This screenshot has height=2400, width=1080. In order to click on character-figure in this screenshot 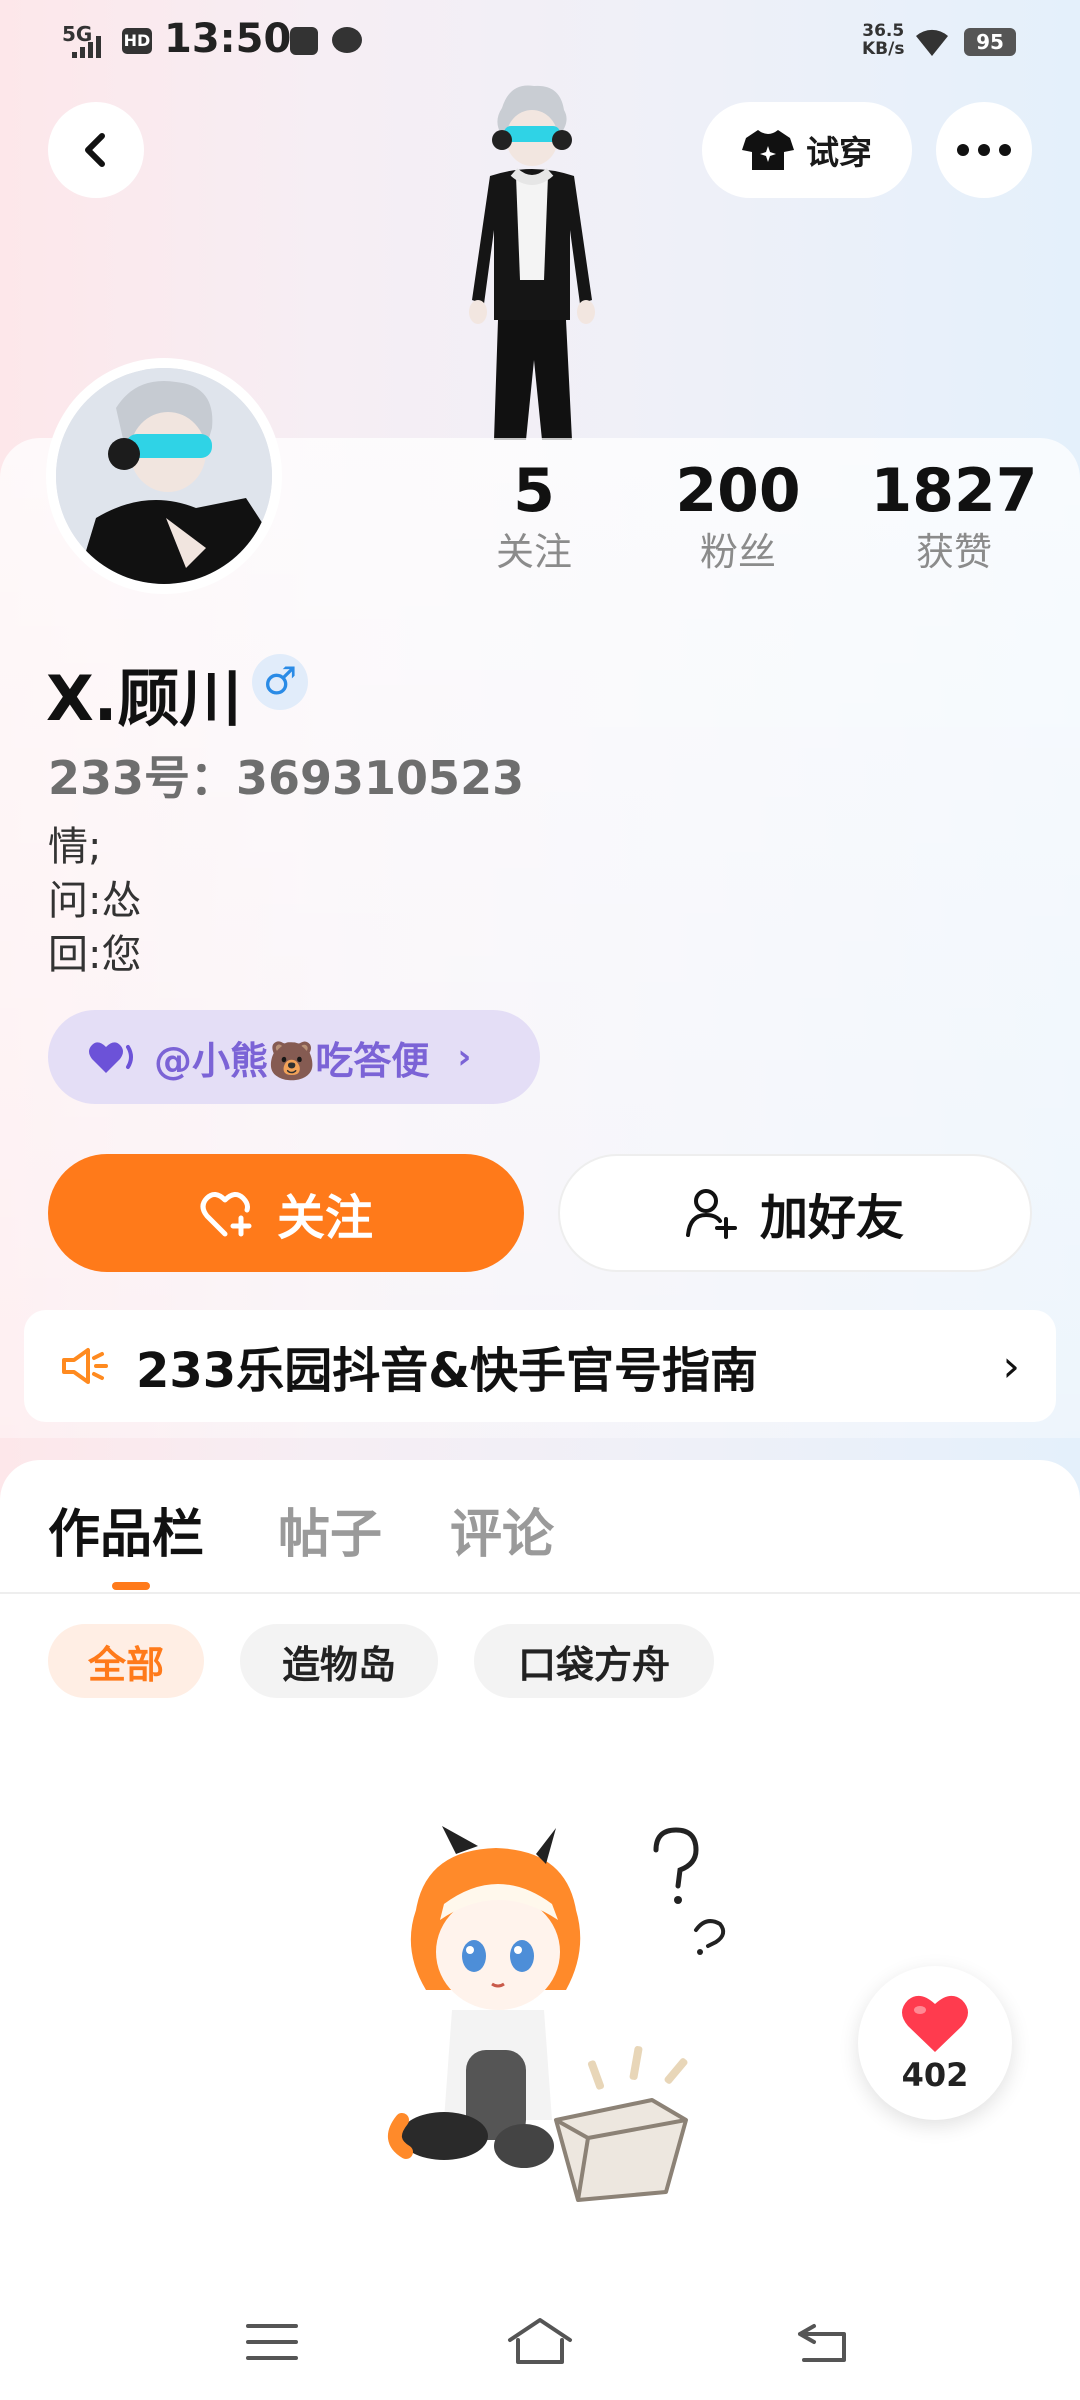, I will do `click(530, 260)`.